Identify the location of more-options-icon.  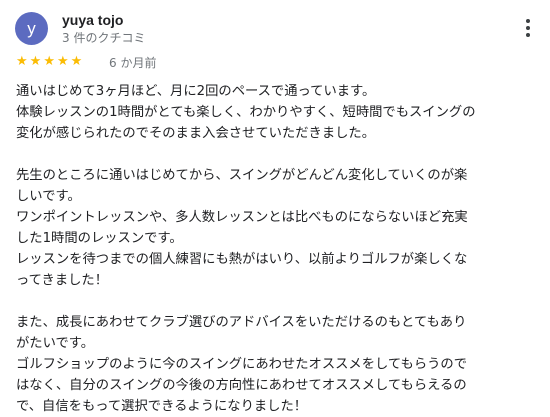
(528, 28).